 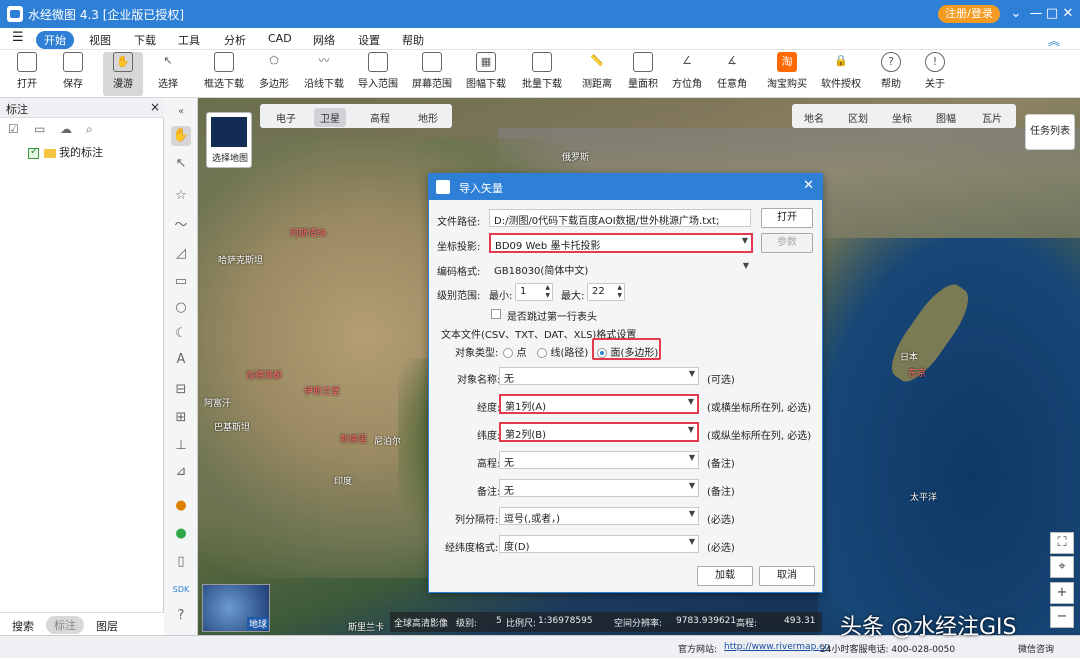 I want to click on menu-cad: CAD, so click(x=280, y=38).